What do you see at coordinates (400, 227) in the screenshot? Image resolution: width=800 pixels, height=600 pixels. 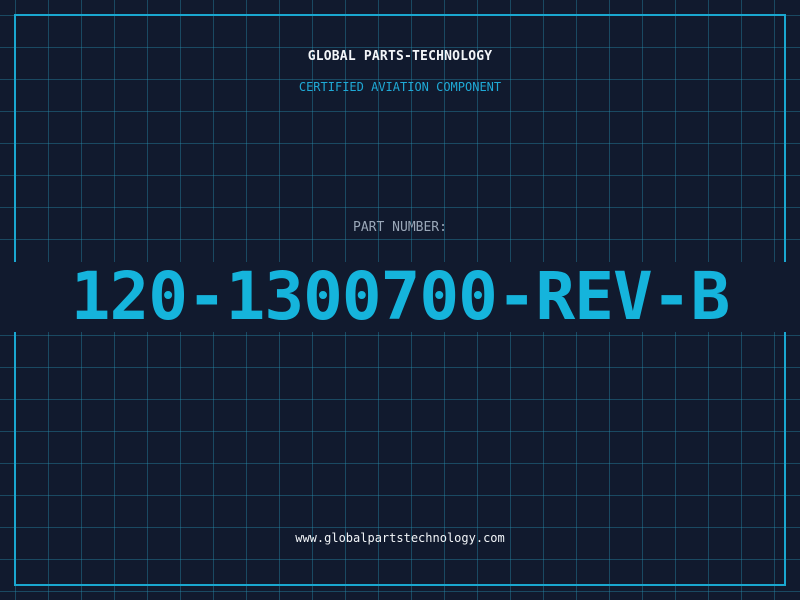 I see `part-number-label: PART NUMBER:` at bounding box center [400, 227].